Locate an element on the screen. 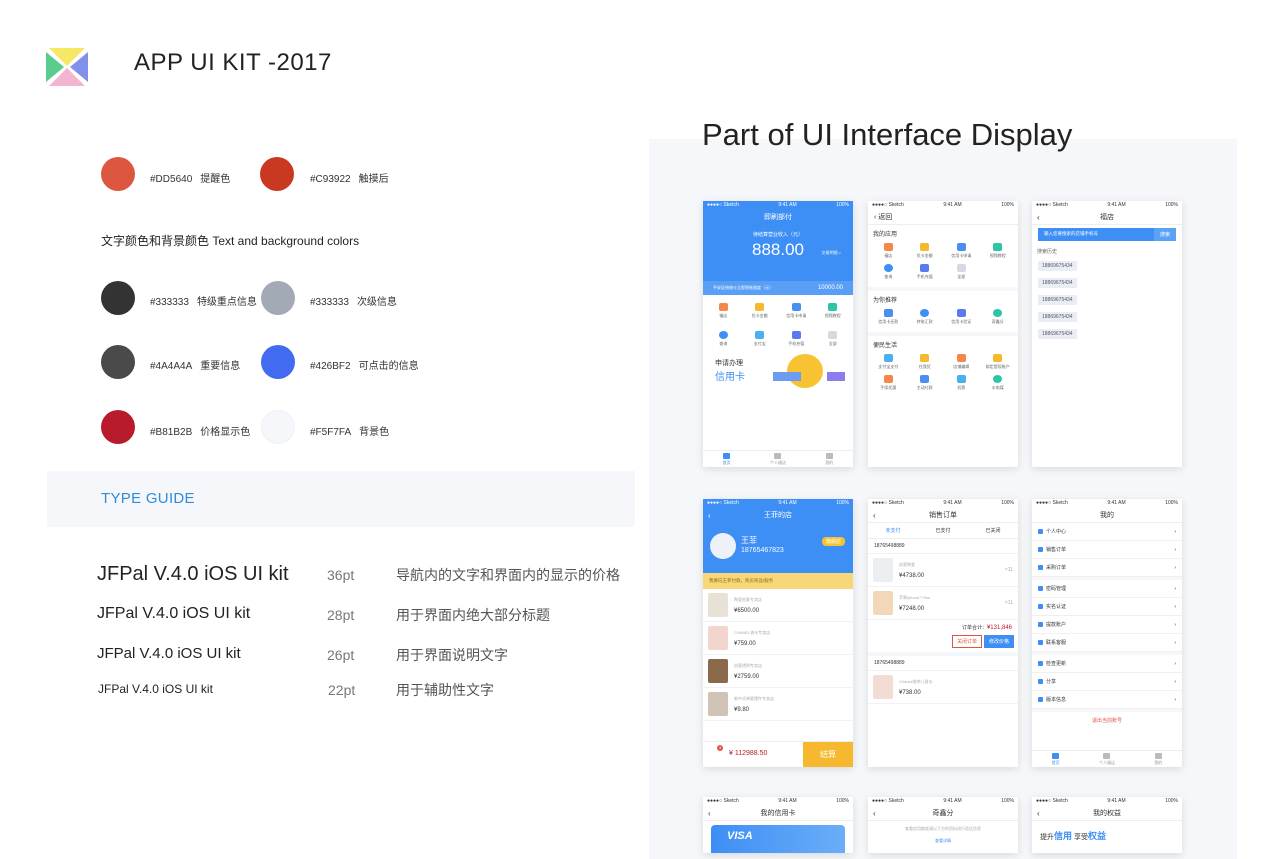 The width and height of the screenshot is (1280, 859). credit-promo: 申请办理 信用卡 is located at coordinates (778, 374).